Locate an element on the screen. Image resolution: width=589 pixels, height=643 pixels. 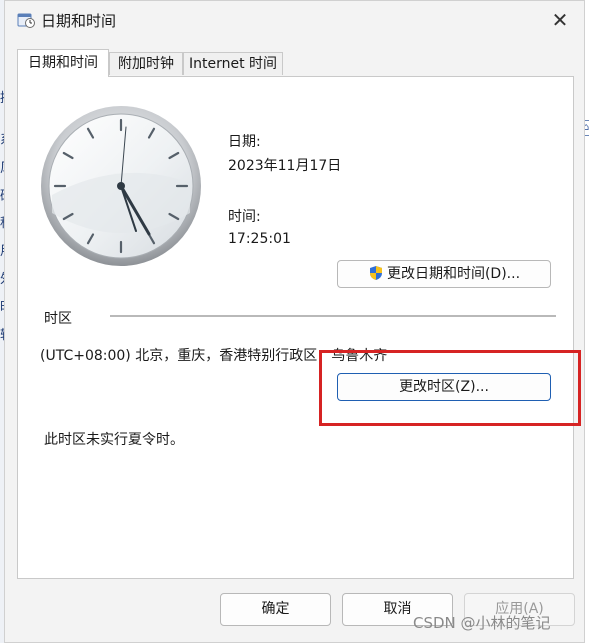
date-label: 日期: is located at coordinates (244, 142).